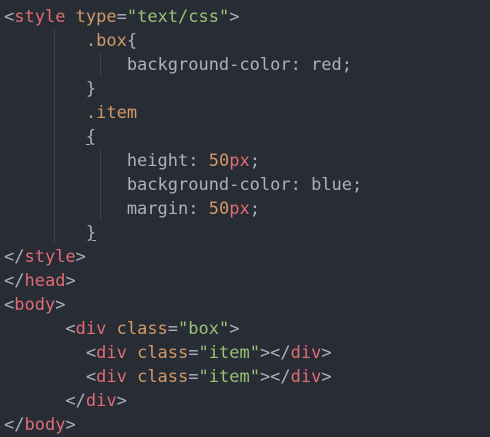  I want to click on code-line-3: background-color: red;, so click(245, 65).